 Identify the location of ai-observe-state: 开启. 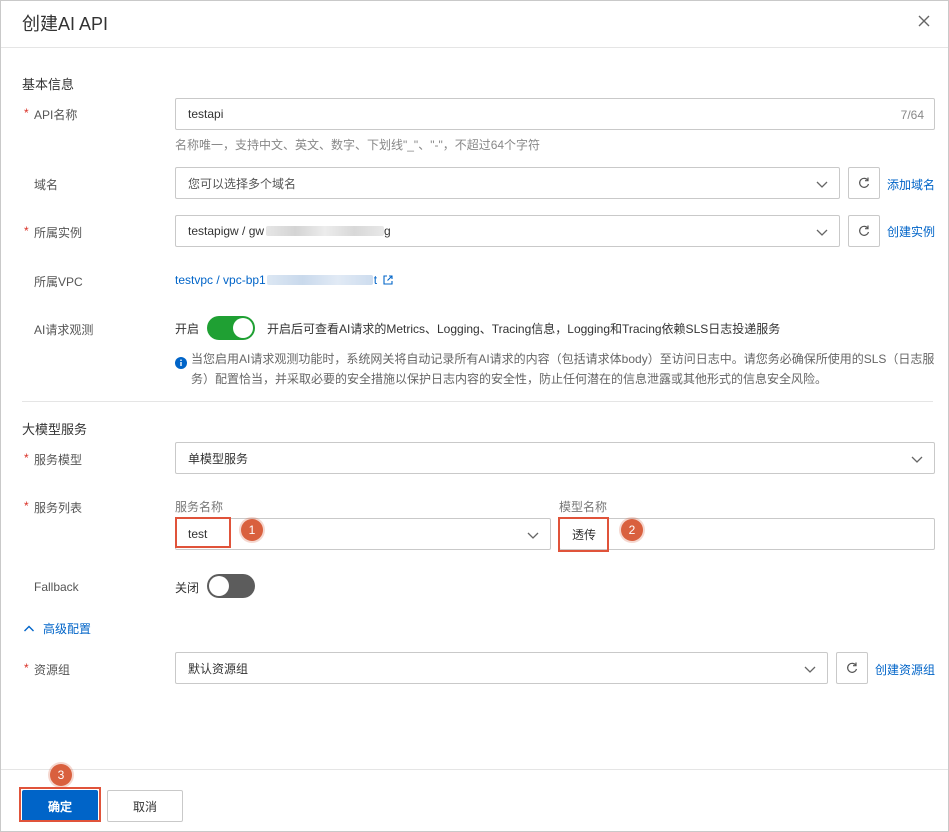
(187, 329).